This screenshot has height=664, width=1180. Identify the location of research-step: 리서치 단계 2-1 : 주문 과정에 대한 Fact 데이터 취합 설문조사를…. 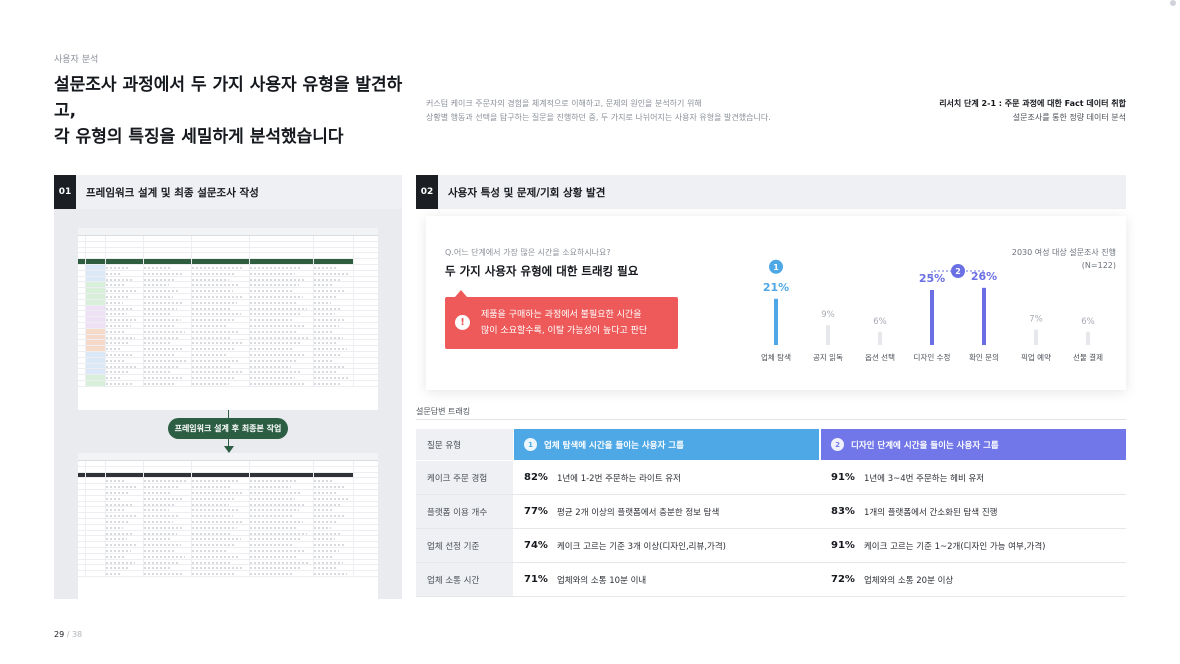
(1032, 111).